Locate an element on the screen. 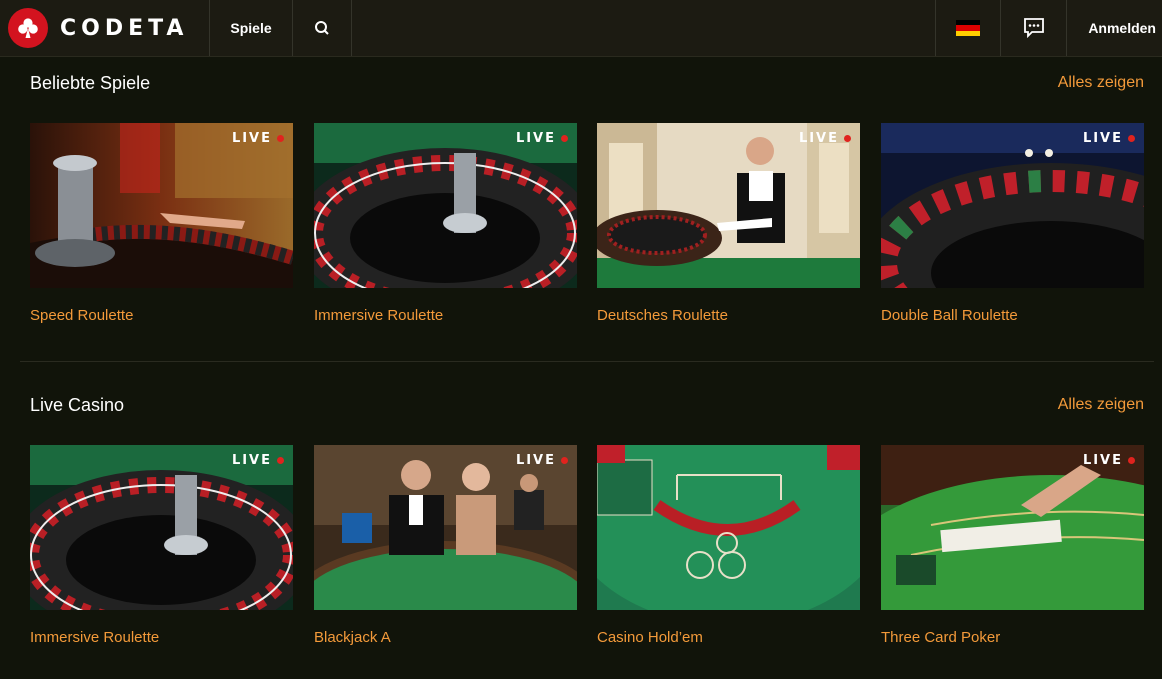 This screenshot has height=679, width=1162. top-navigation-bar: CODETA Spiele Anmelden is located at coordinates (581, 28).